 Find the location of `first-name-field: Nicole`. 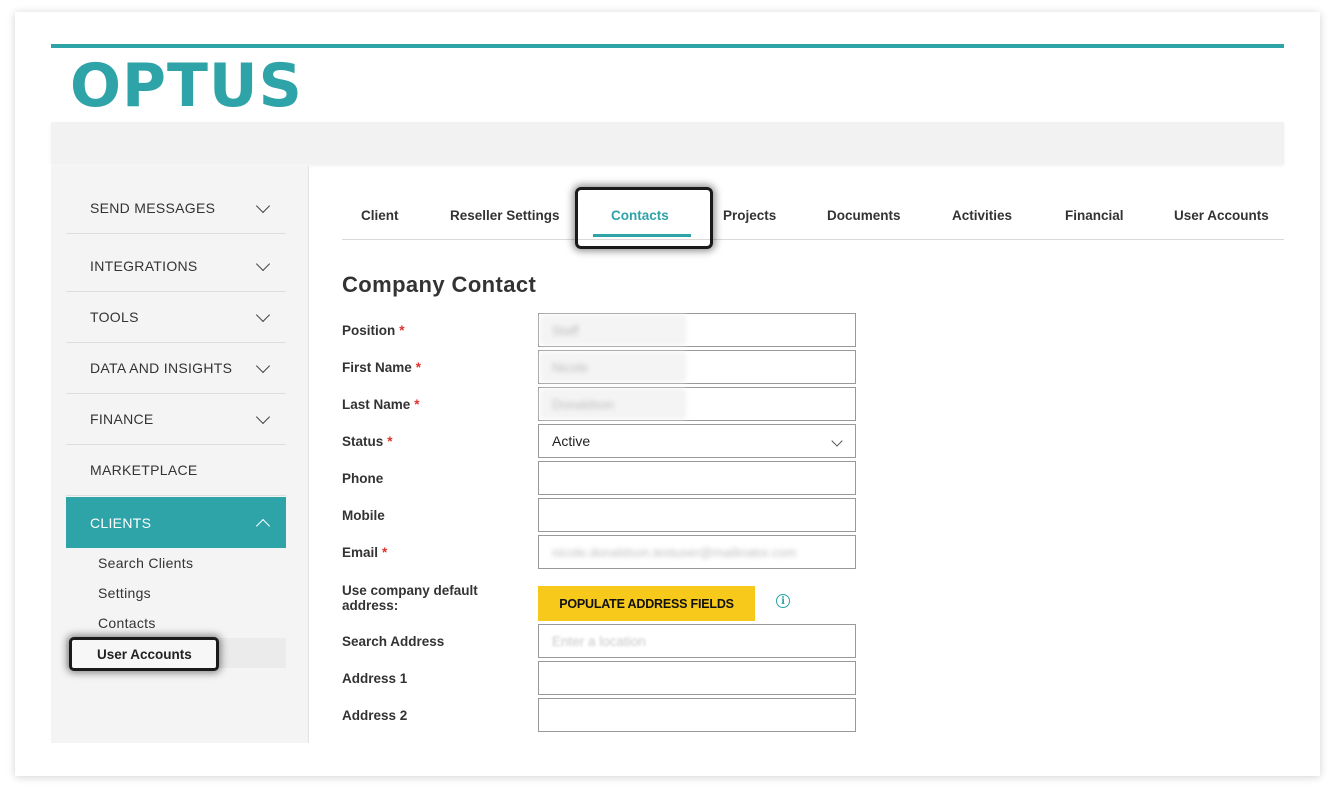

first-name-field: Nicole is located at coordinates (697, 367).